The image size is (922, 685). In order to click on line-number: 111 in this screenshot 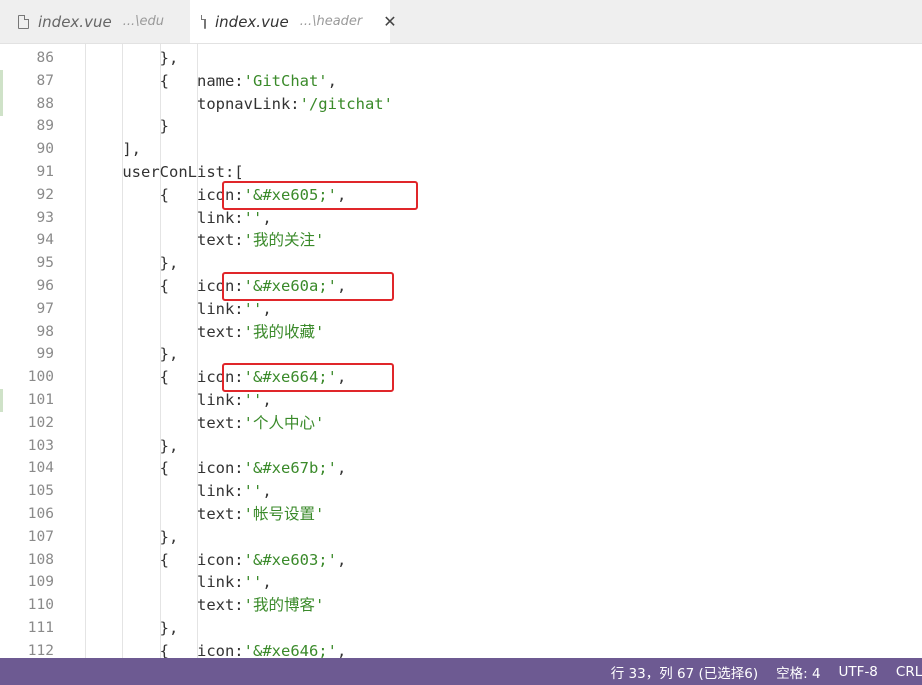, I will do `click(40, 628)`.